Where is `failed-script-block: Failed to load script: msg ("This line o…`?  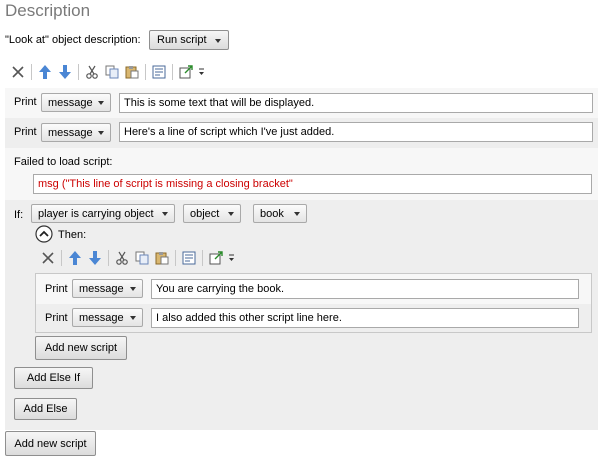
failed-script-block: Failed to load script: msg ("This line o… is located at coordinates (301, 174).